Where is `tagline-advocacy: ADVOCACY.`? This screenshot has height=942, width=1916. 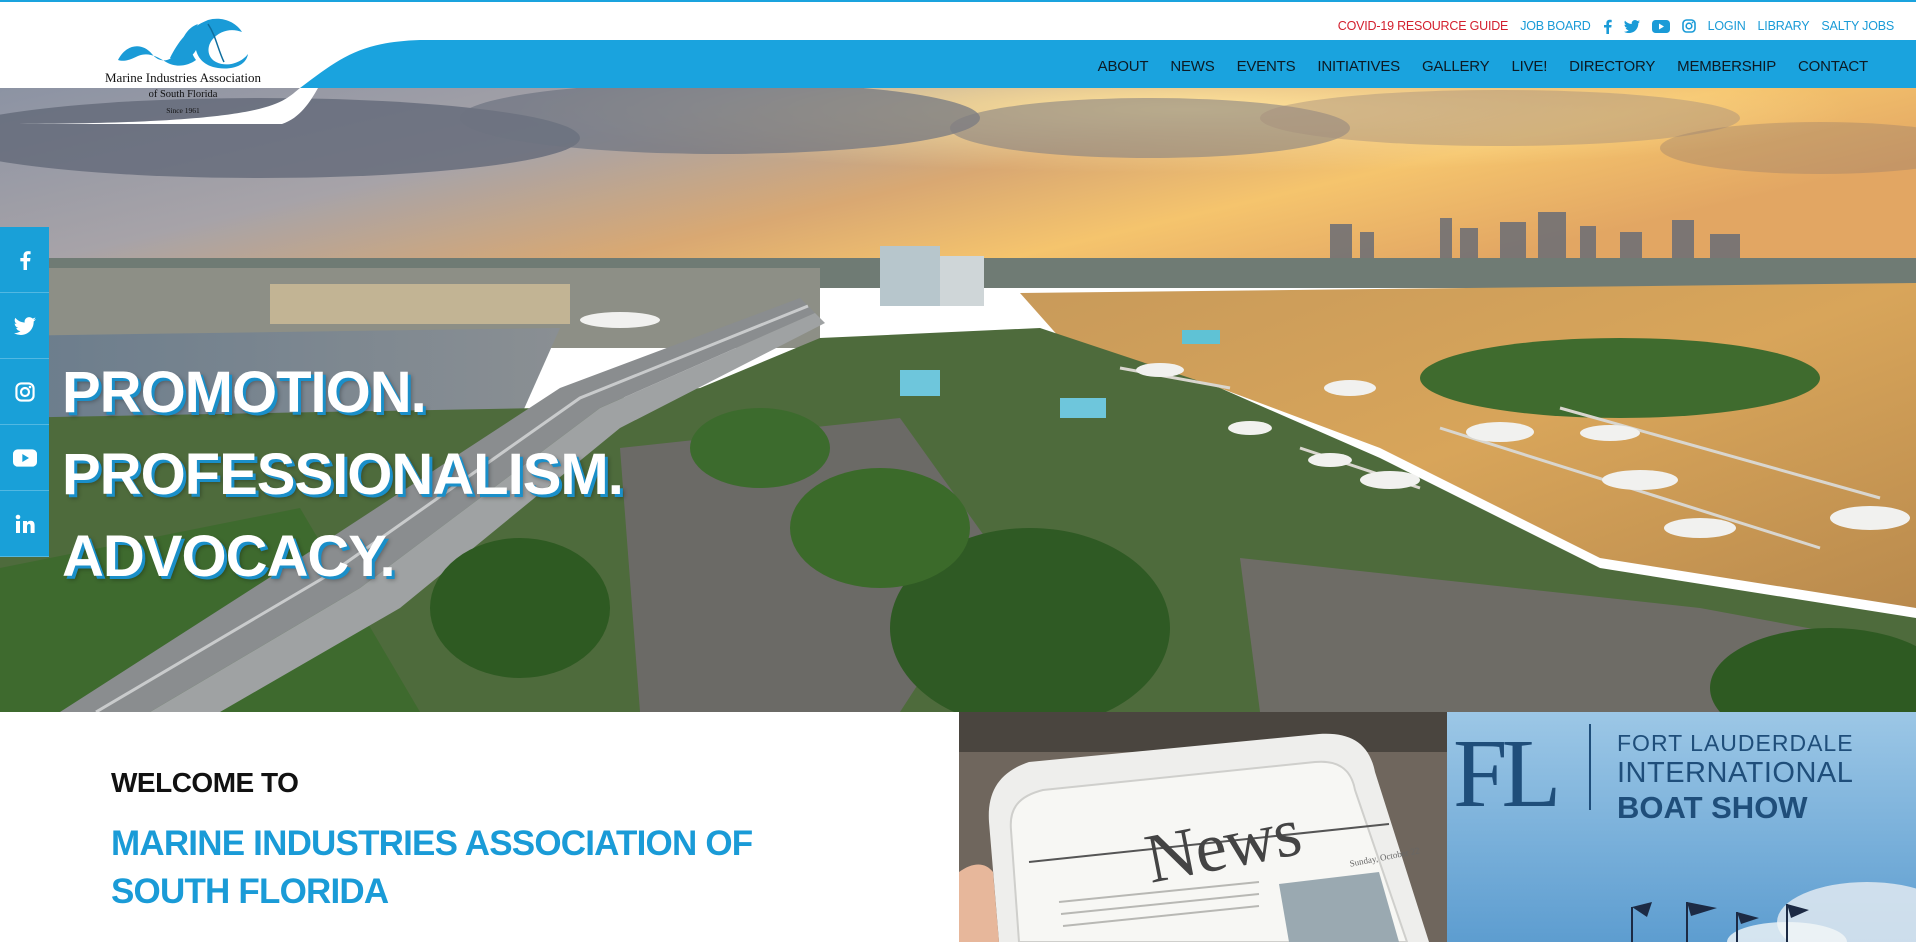 tagline-advocacy: ADVOCACY. is located at coordinates (229, 556).